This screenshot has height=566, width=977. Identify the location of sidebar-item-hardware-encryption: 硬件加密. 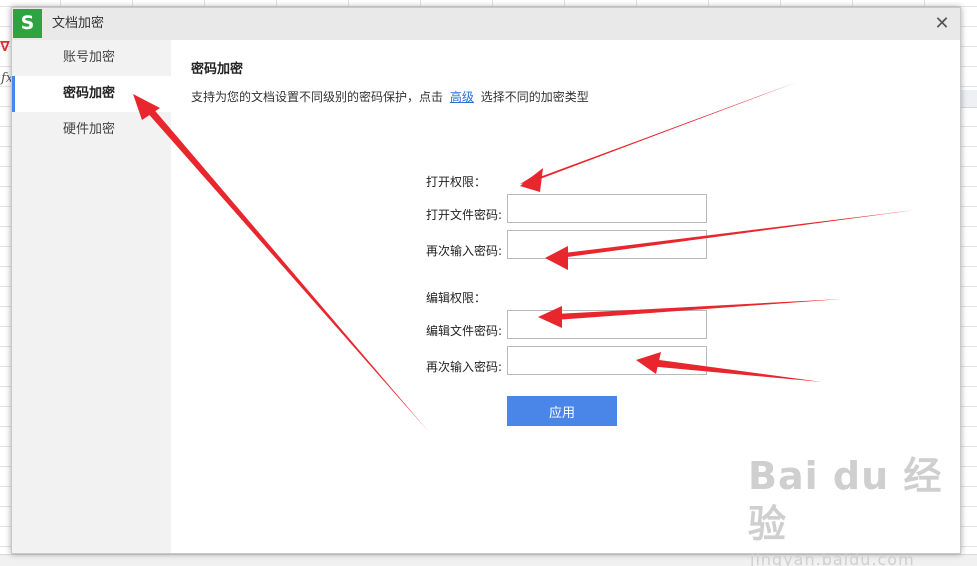
(91, 130).